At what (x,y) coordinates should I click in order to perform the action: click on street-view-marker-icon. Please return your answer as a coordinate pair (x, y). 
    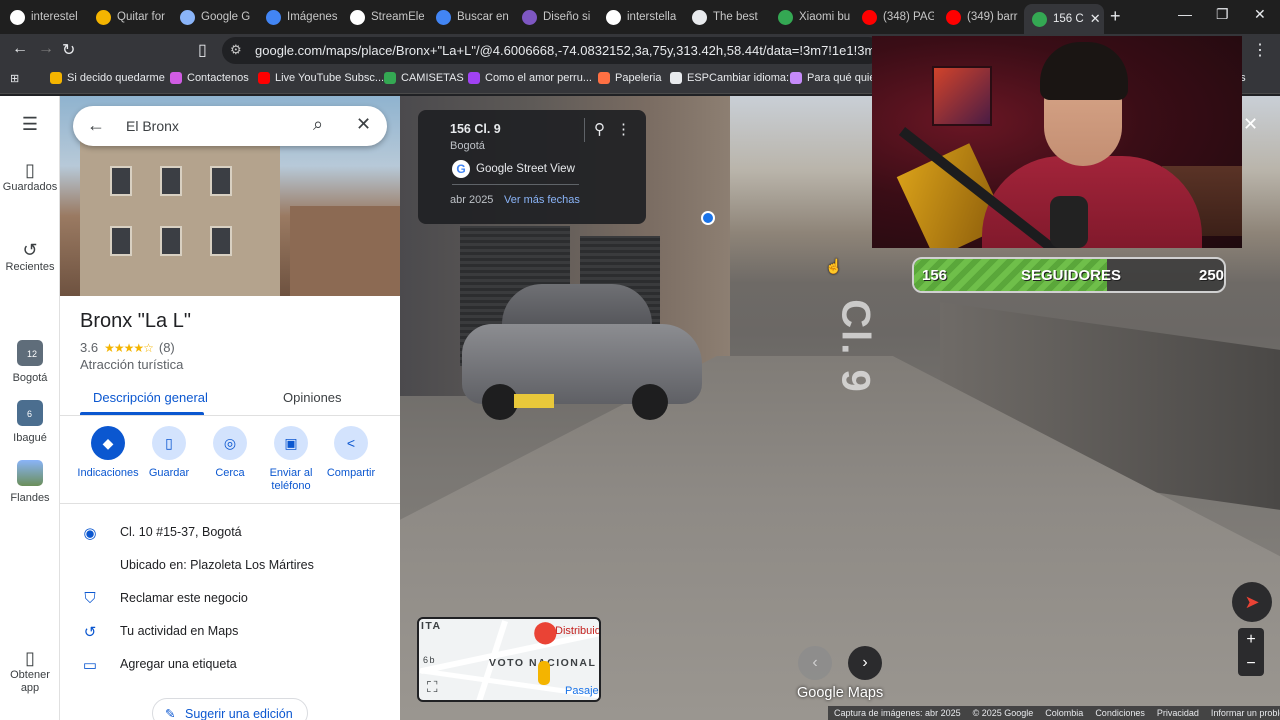
    Looking at the image, I should click on (708, 218).